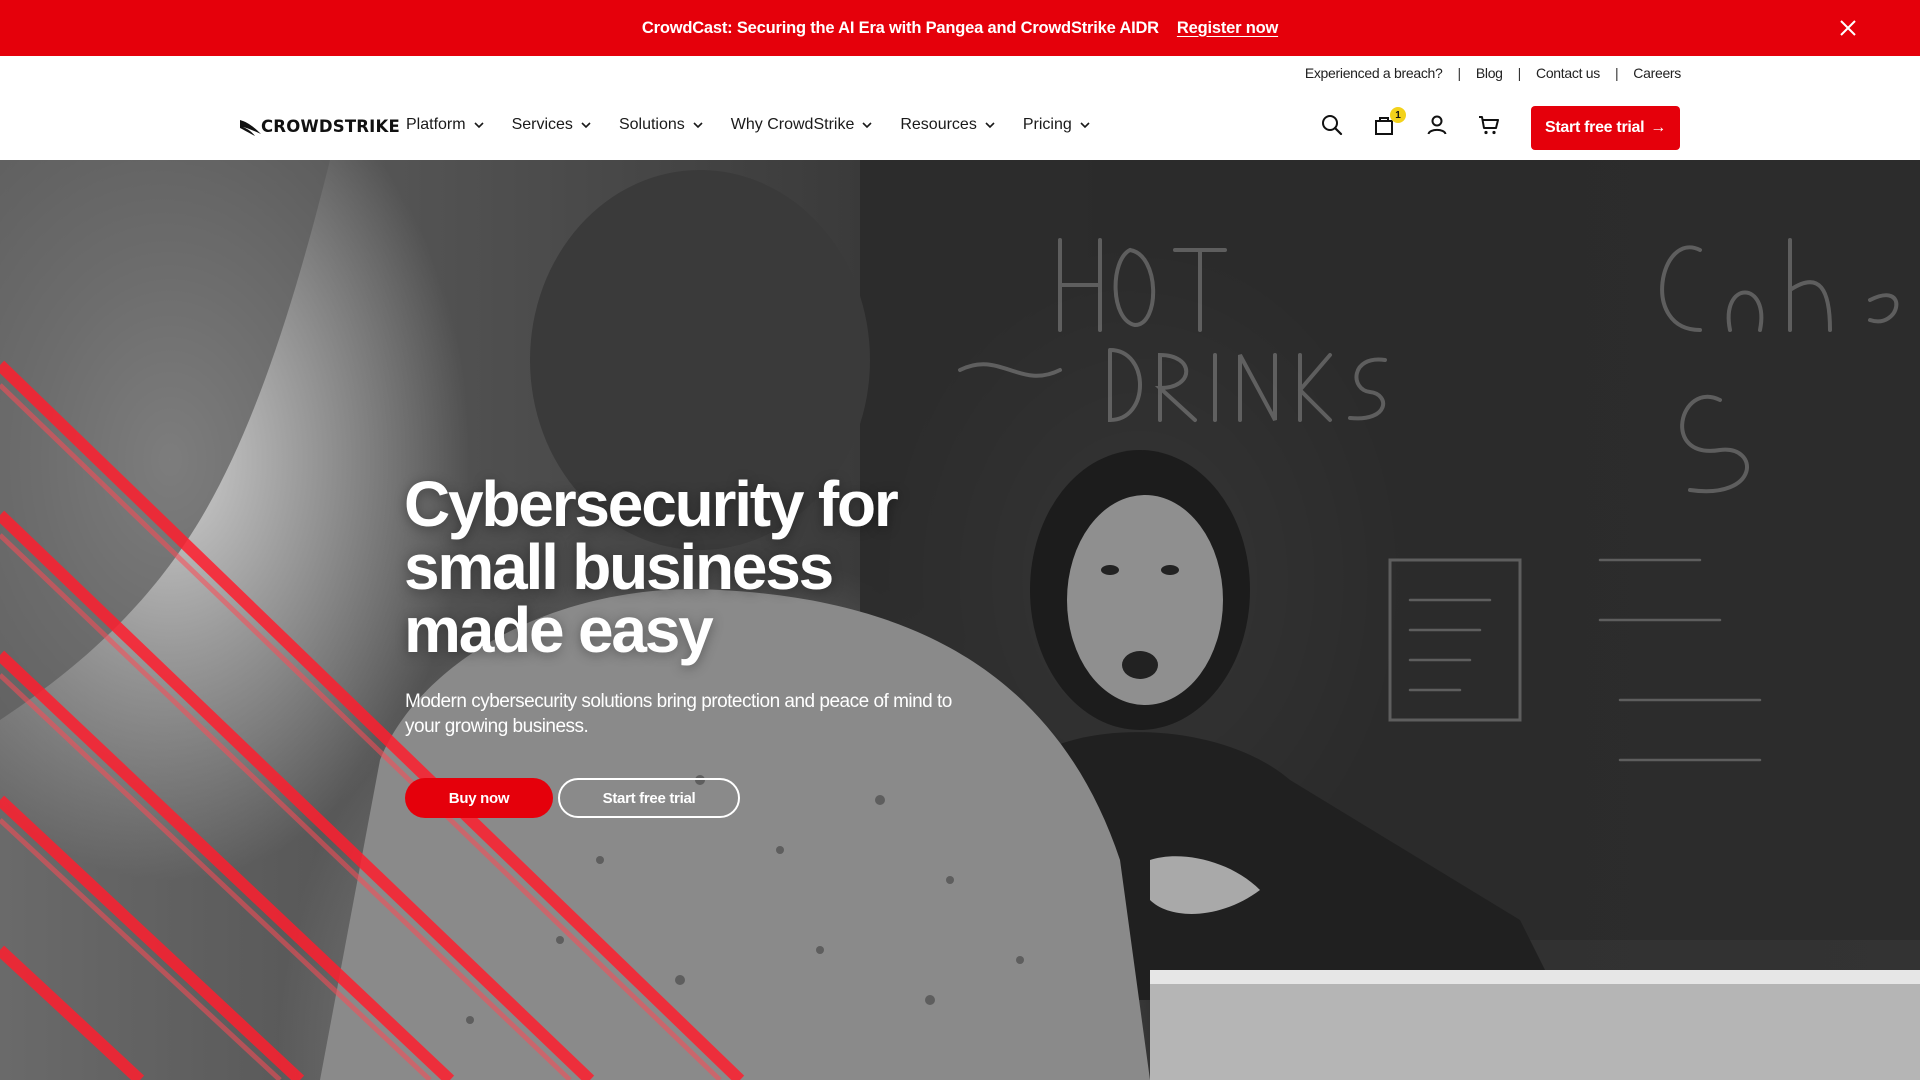 The height and width of the screenshot is (1080, 1920). What do you see at coordinates (479, 798) in the screenshot?
I see `buy-now-button: Buy now` at bounding box center [479, 798].